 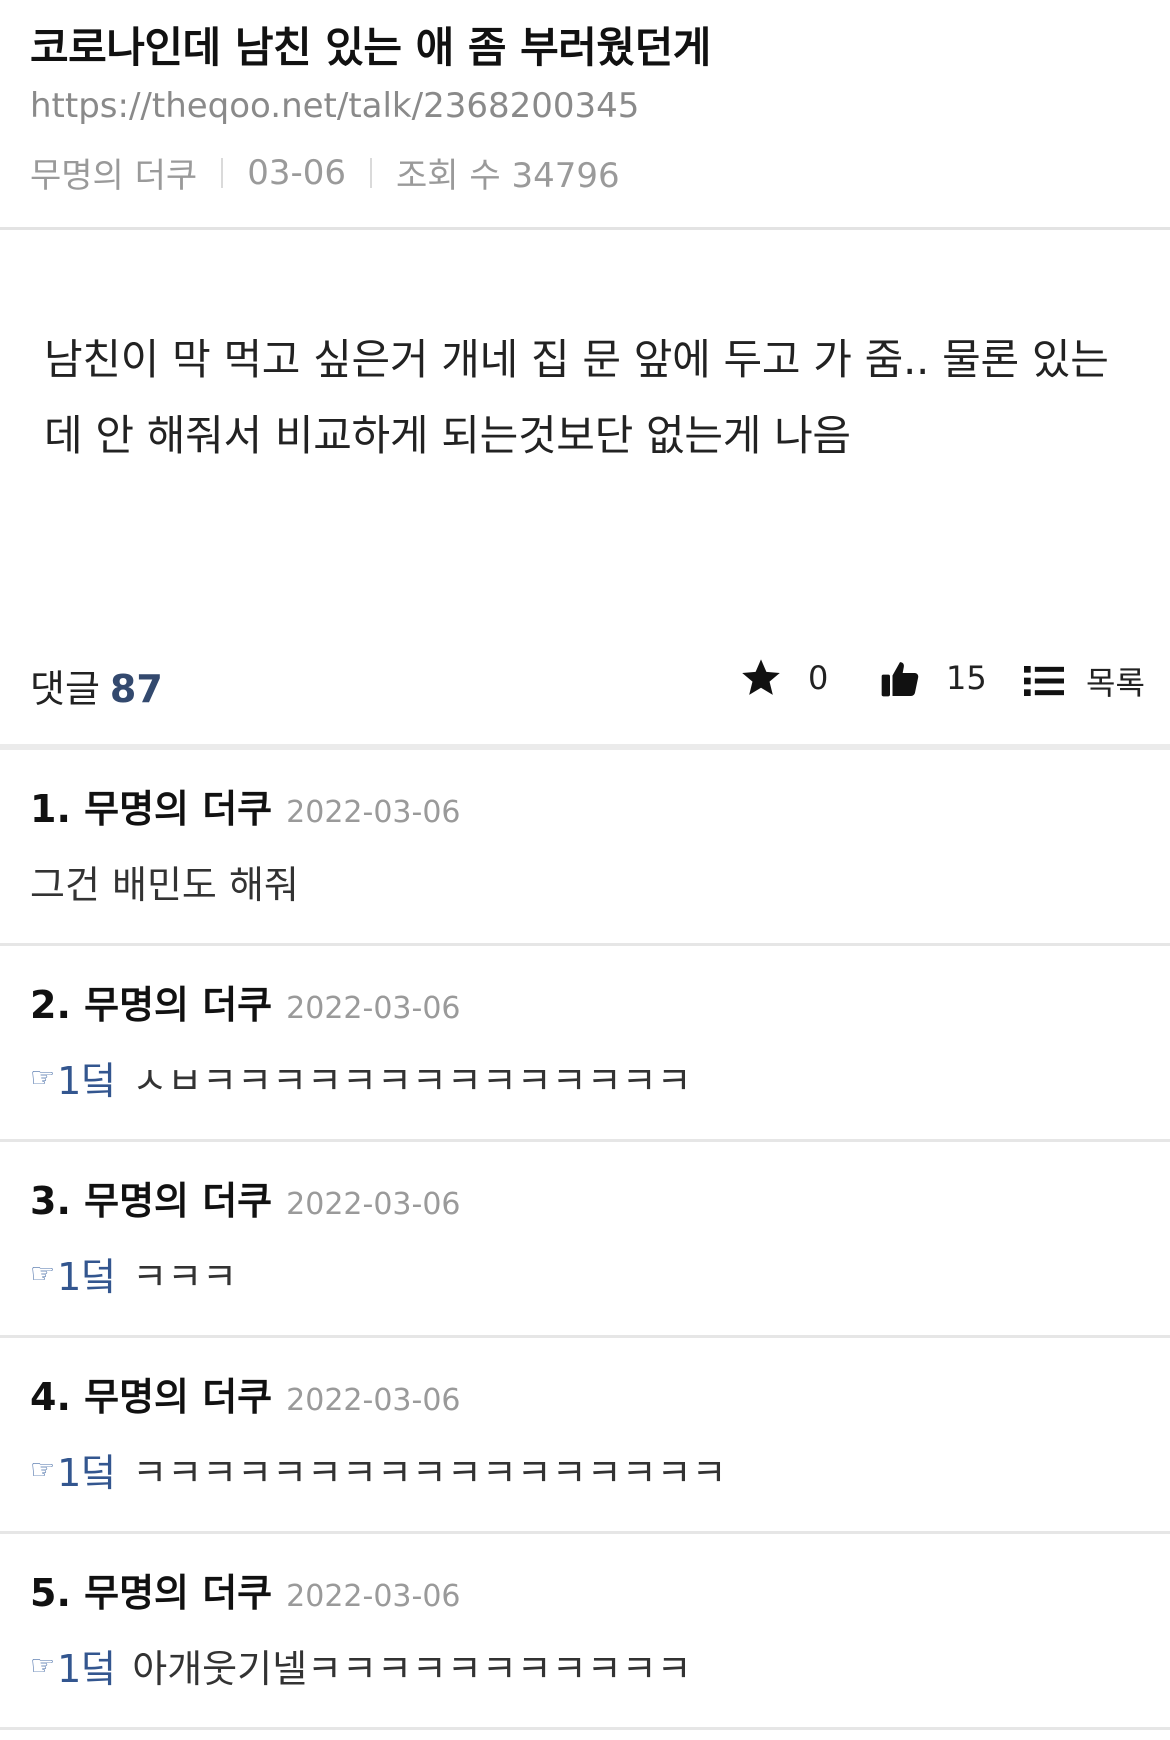 What do you see at coordinates (761, 678) in the screenshot?
I see `star-icon` at bounding box center [761, 678].